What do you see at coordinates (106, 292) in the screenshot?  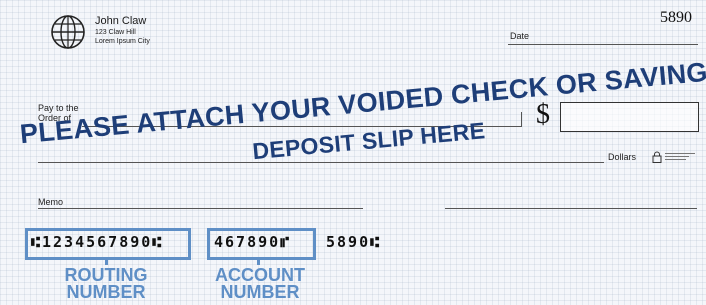 I see `routing-label-line-2: NUMBER` at bounding box center [106, 292].